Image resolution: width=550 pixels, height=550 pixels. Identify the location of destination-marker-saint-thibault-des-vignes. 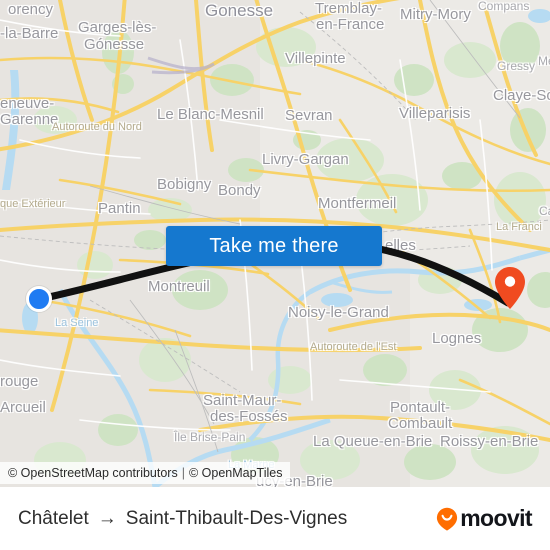
(510, 288).